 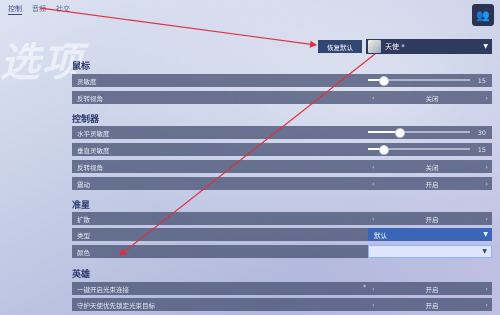 I want to click on tab-audio: 音频, so click(x=39, y=9).